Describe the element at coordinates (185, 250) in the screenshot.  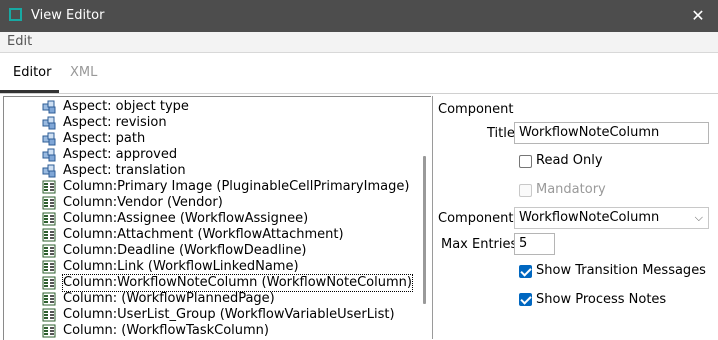
I see `tree-item-label: Column:Deadline (WorkflowDeadline)` at that location.